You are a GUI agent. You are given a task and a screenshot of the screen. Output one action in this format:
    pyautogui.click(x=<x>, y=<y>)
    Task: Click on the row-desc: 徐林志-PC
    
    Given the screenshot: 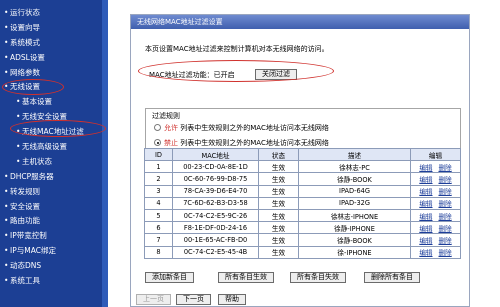 What is the action you would take?
    pyautogui.click(x=354, y=167)
    